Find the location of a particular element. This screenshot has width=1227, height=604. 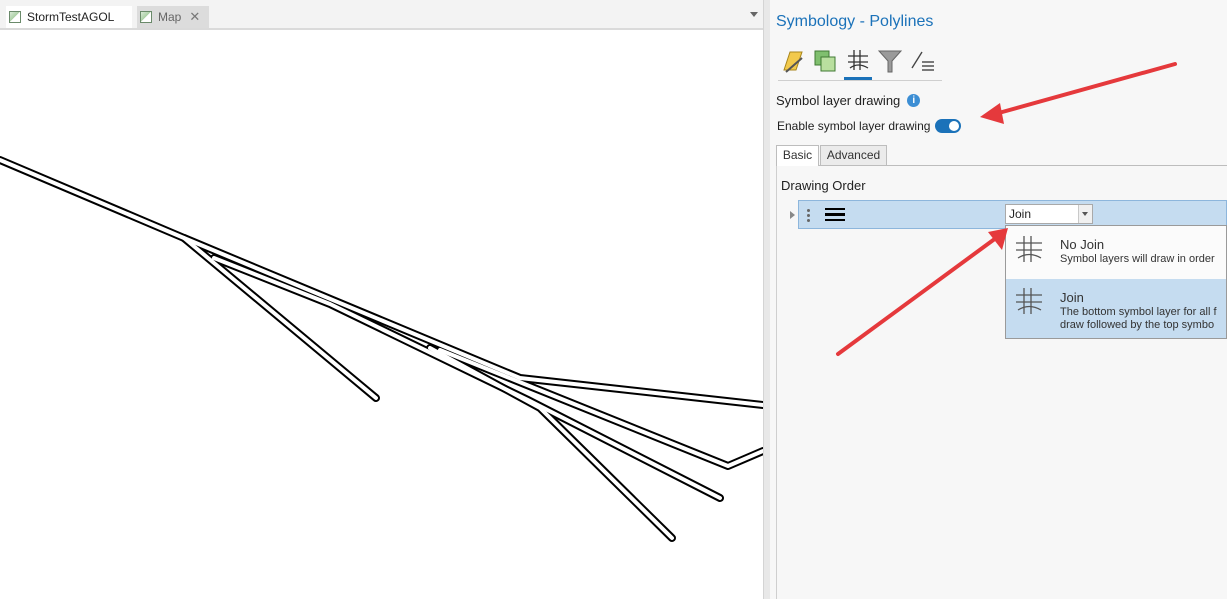

tab-map: Map ✕ is located at coordinates (173, 17).